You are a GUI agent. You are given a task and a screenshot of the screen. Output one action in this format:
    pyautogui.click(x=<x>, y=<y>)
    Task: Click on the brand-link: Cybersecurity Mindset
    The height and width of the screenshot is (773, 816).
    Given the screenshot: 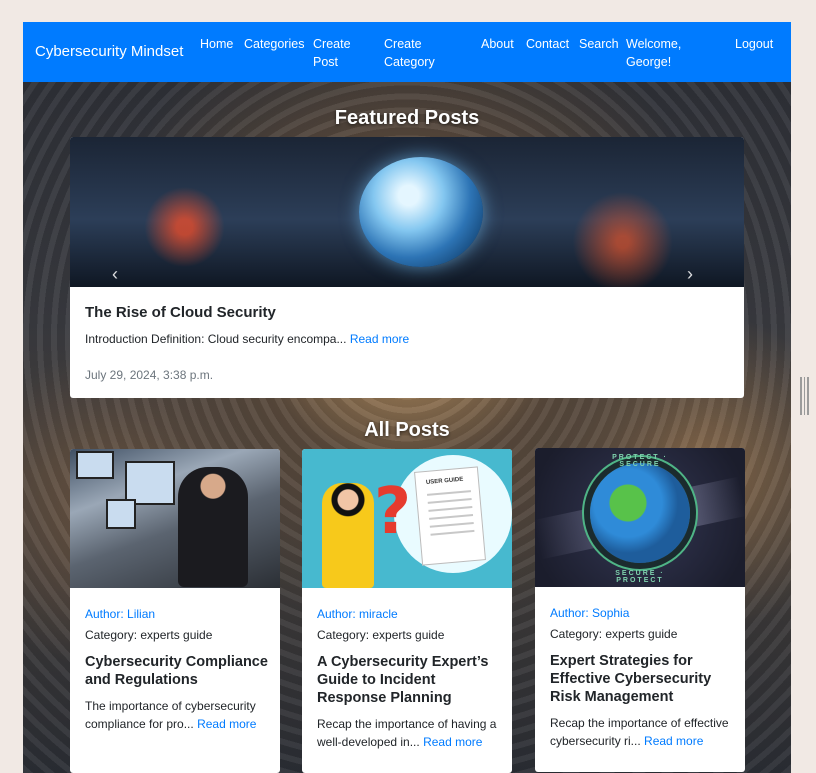 What is the action you would take?
    pyautogui.click(x=109, y=51)
    